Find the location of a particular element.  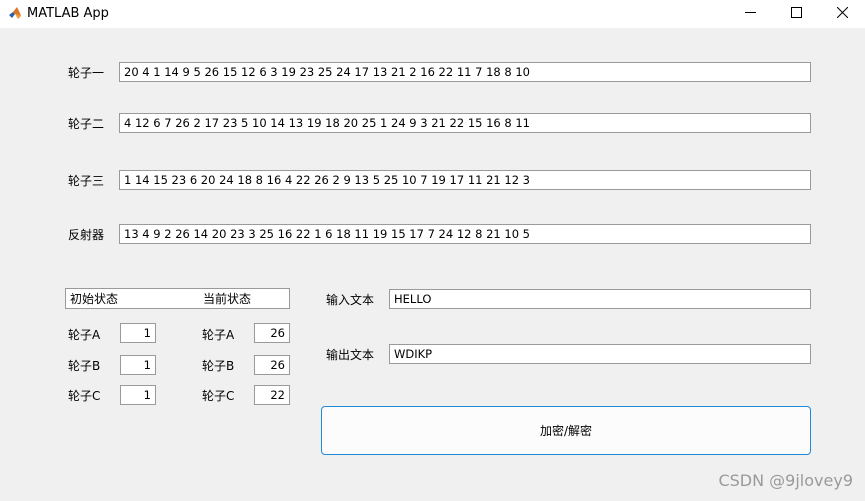

rotor2-label: 轮子二 is located at coordinates (86, 124).